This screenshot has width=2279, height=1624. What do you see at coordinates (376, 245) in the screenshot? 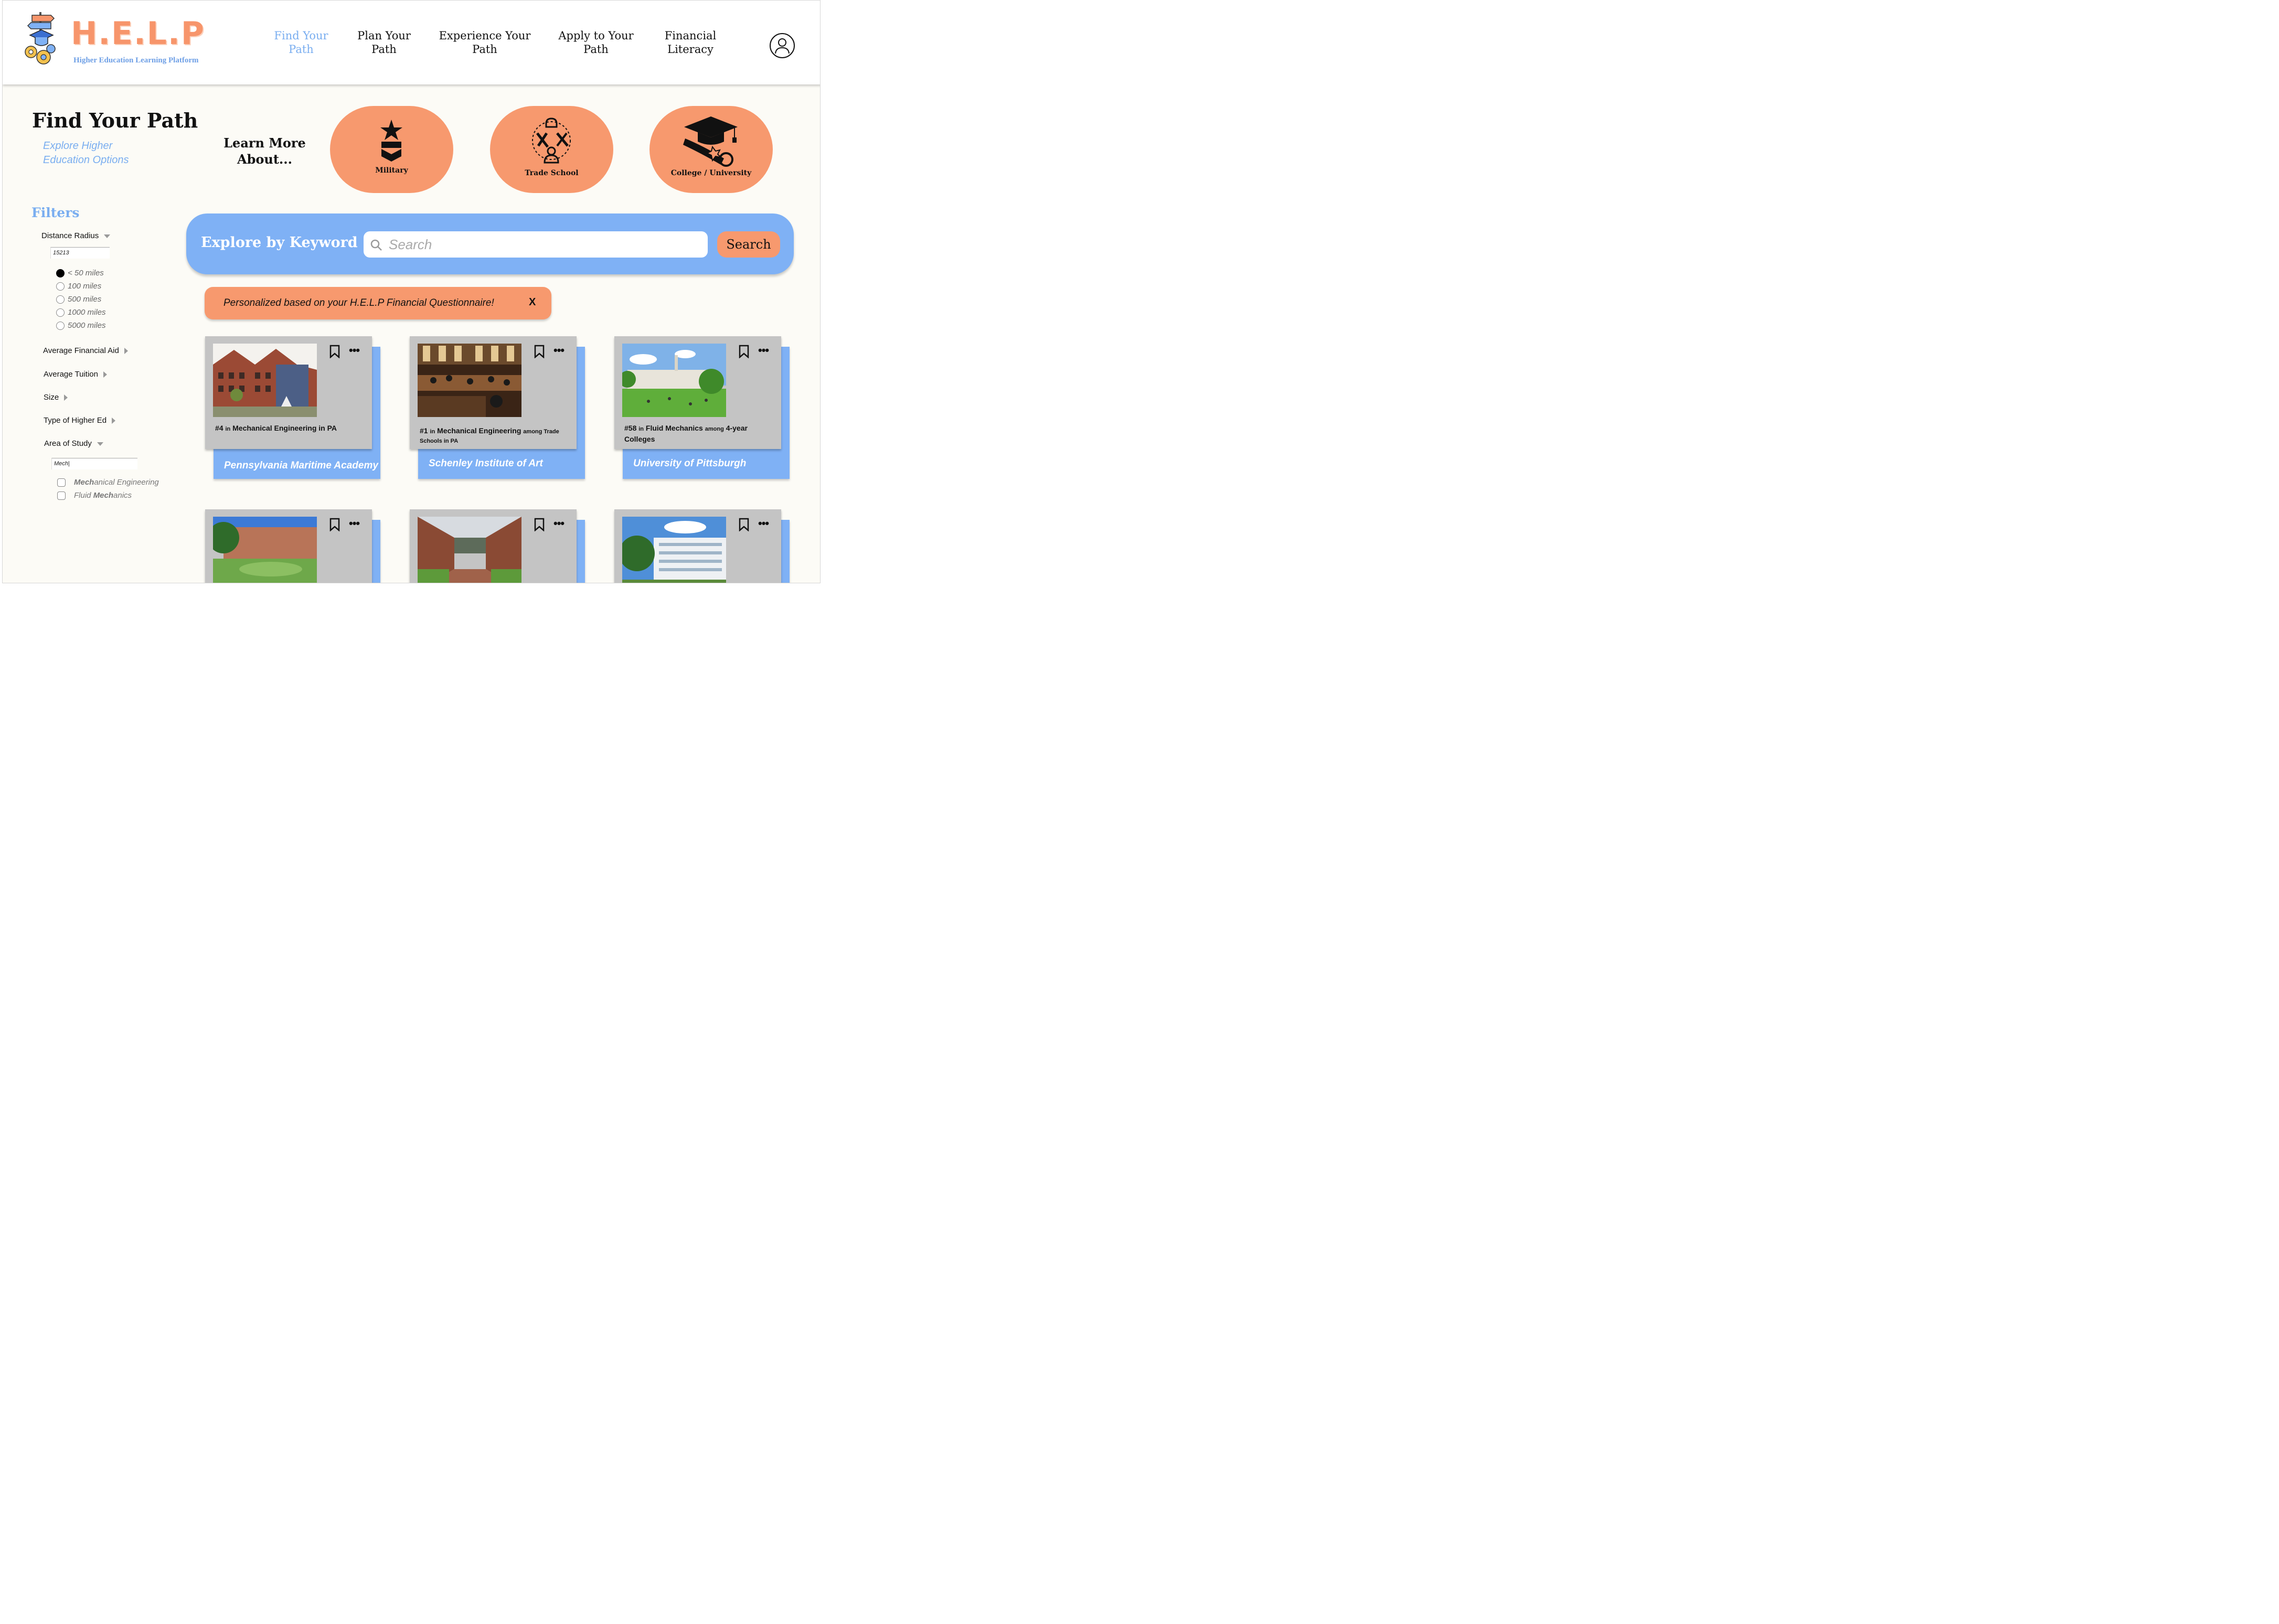
I see `search-icon` at bounding box center [376, 245].